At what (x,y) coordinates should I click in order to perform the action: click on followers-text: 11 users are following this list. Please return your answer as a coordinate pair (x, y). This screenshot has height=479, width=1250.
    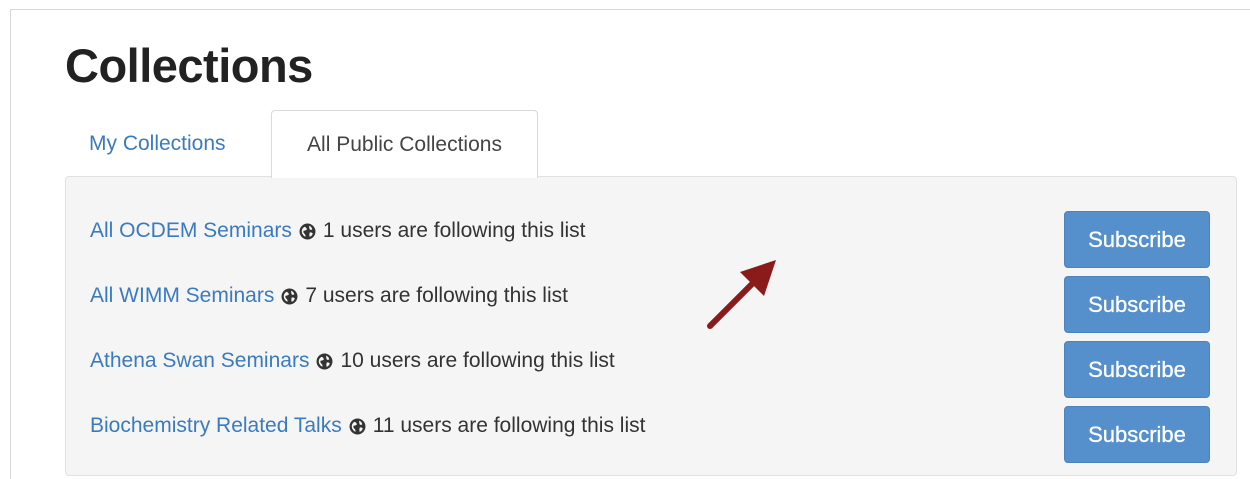
    Looking at the image, I should click on (509, 425).